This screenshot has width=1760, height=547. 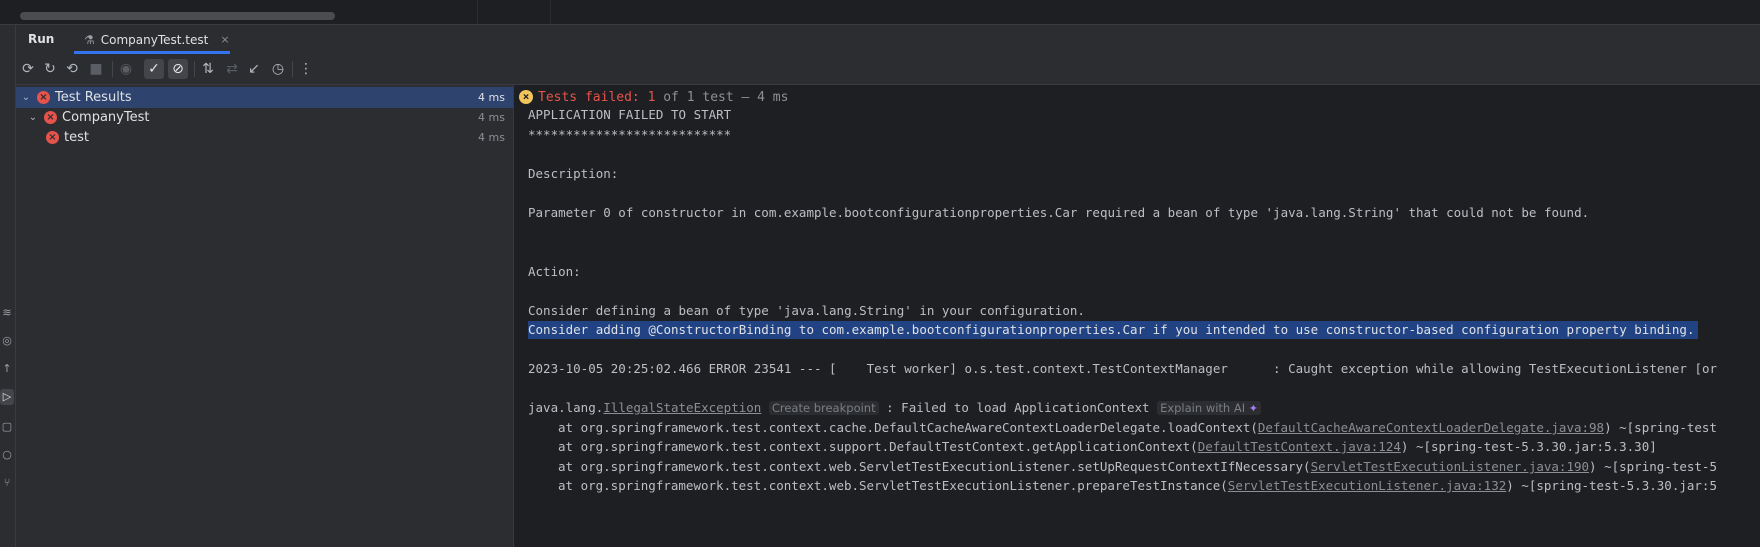 What do you see at coordinates (1450, 466) in the screenshot?
I see `source-link: ServletTestExecutionListener.java:190` at bounding box center [1450, 466].